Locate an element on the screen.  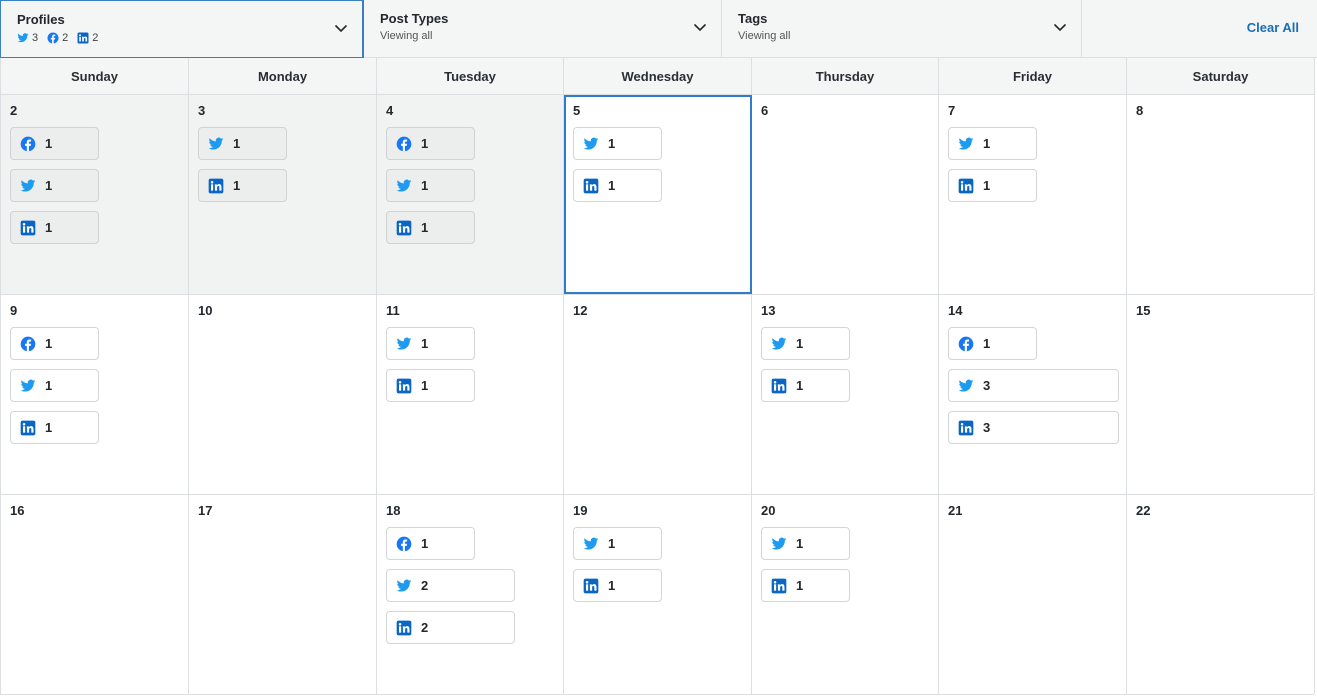
day-number: 3 is located at coordinates (202, 110).